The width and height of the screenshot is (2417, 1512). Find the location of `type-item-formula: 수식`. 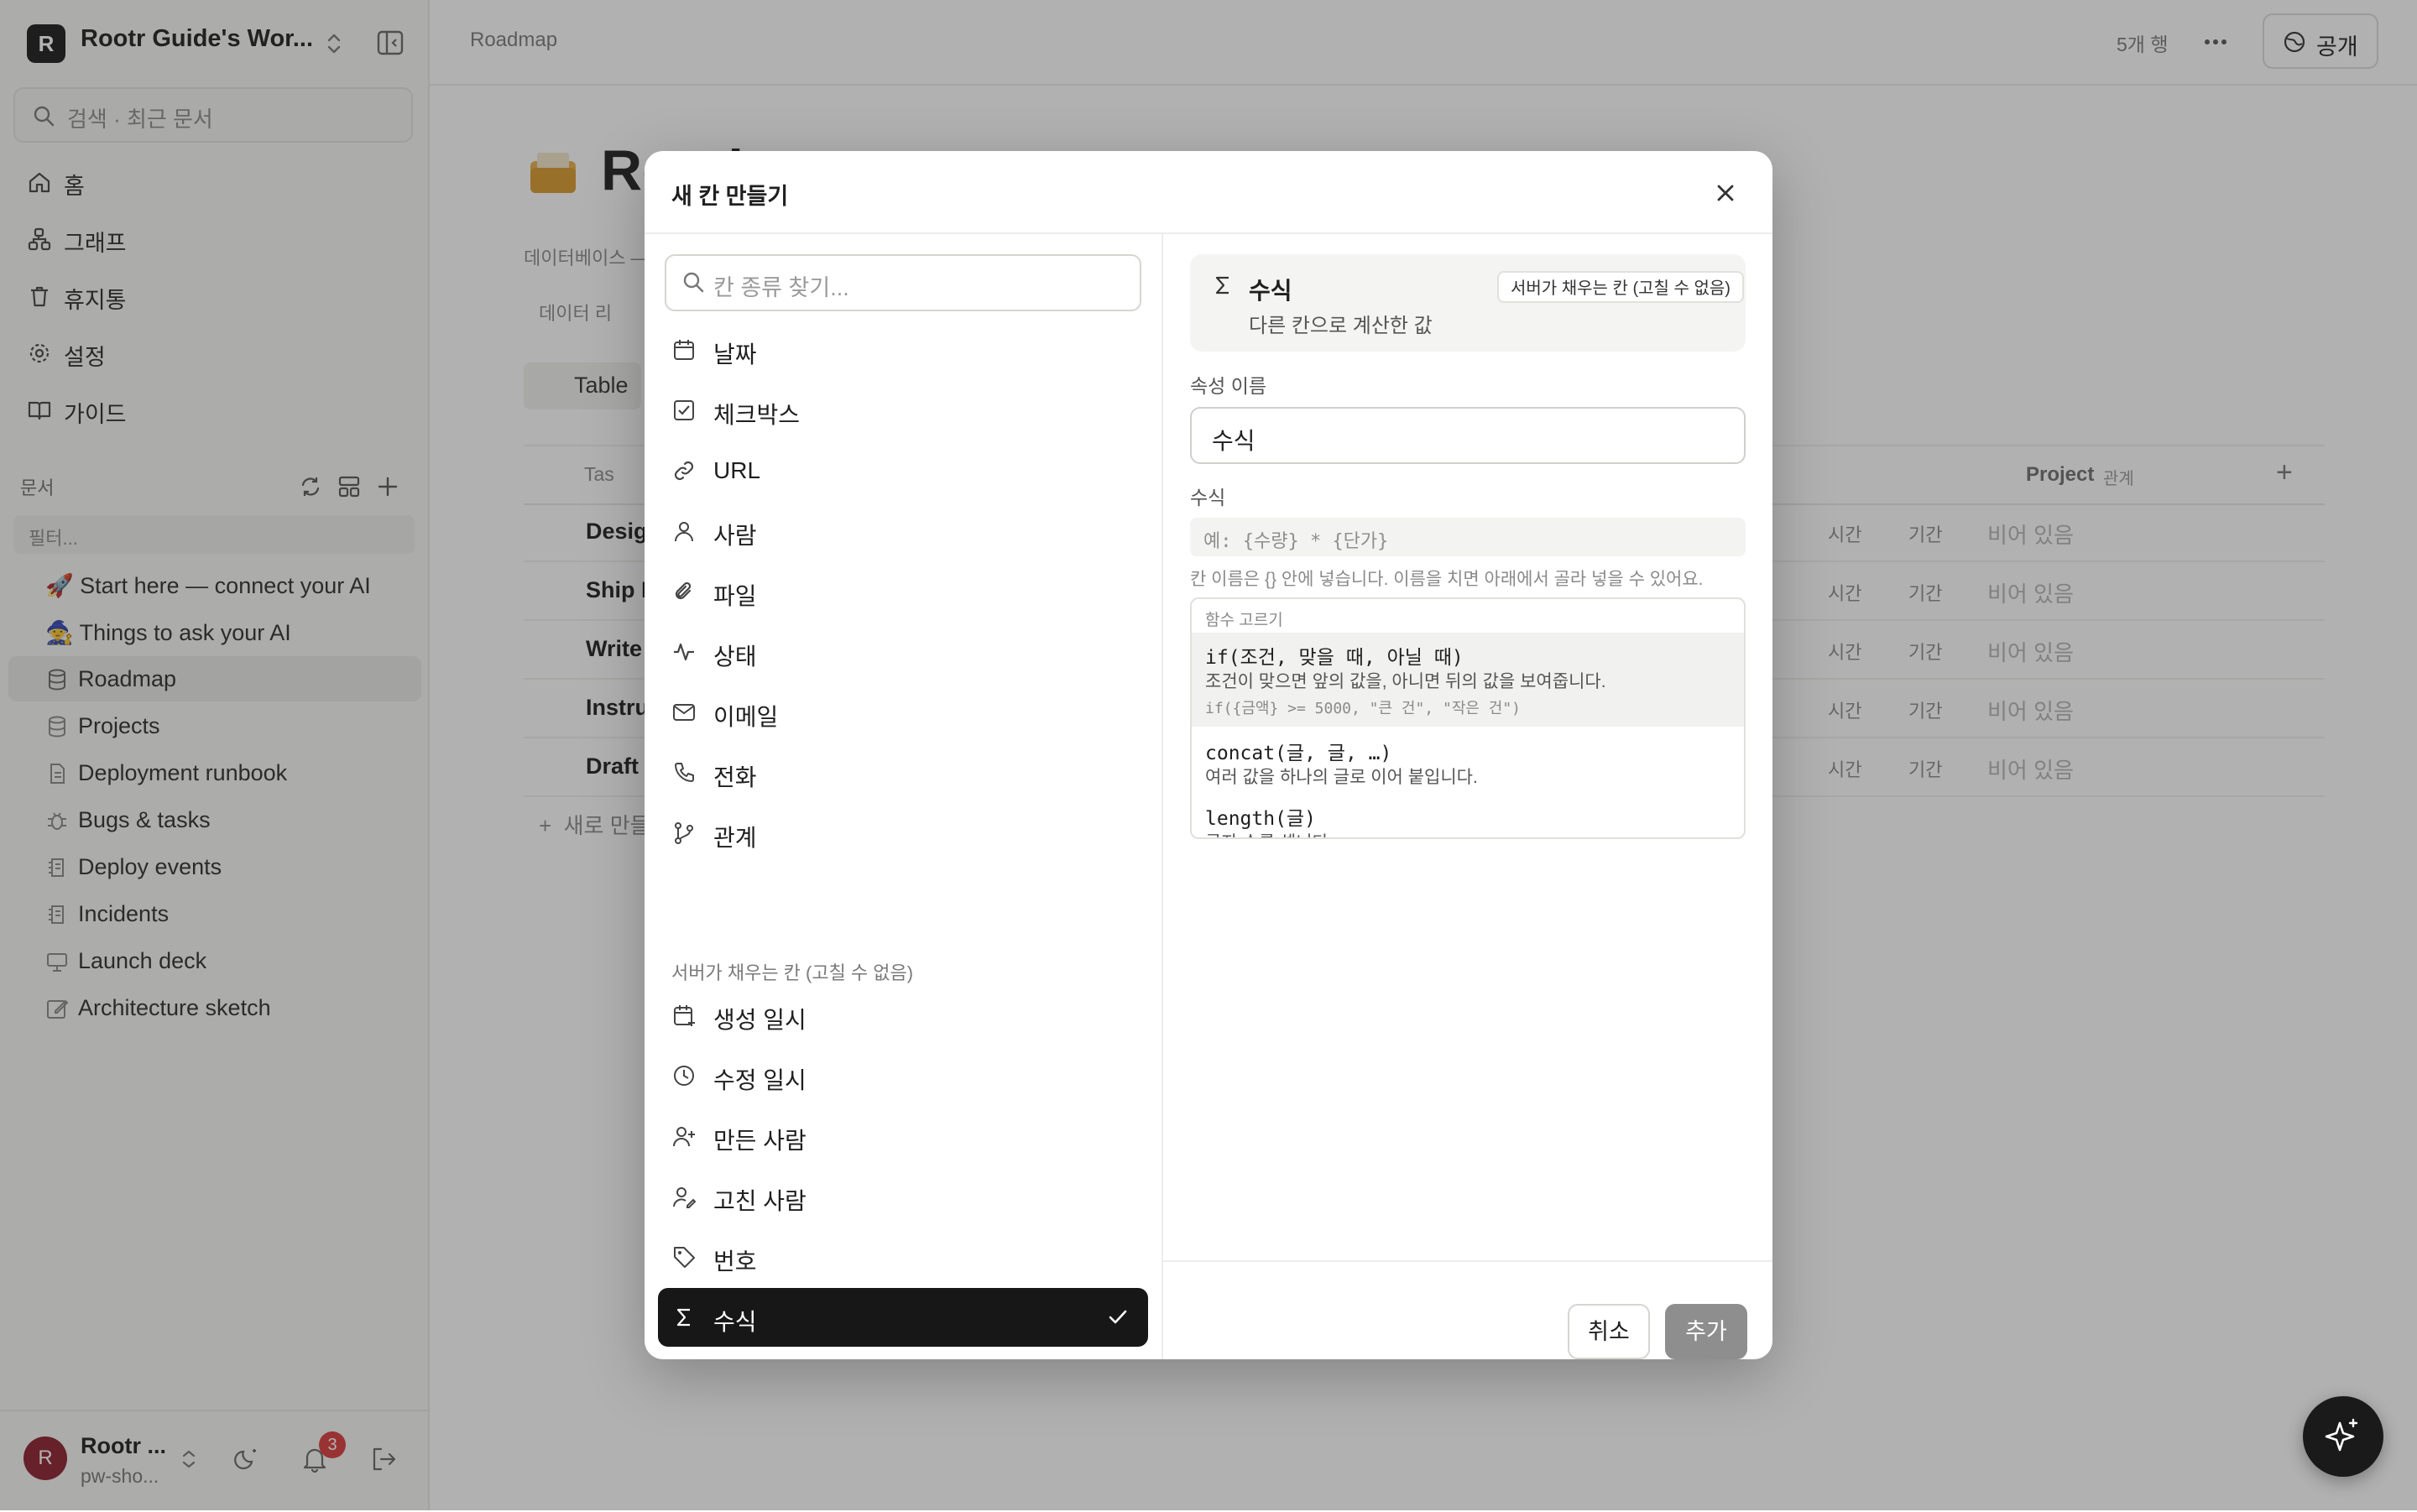

type-item-formula: 수식 is located at coordinates (903, 1318).